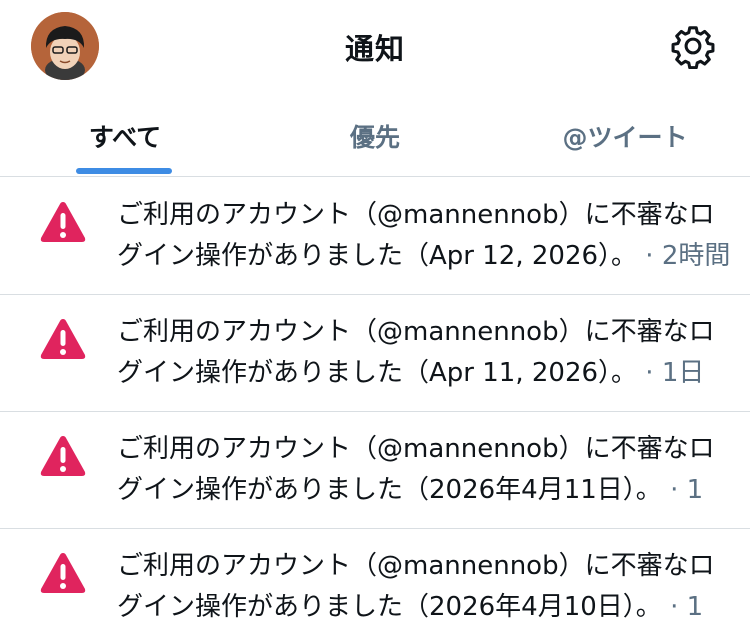  What do you see at coordinates (688, 256) in the screenshot?
I see `notification-time: · 2時間` at bounding box center [688, 256].